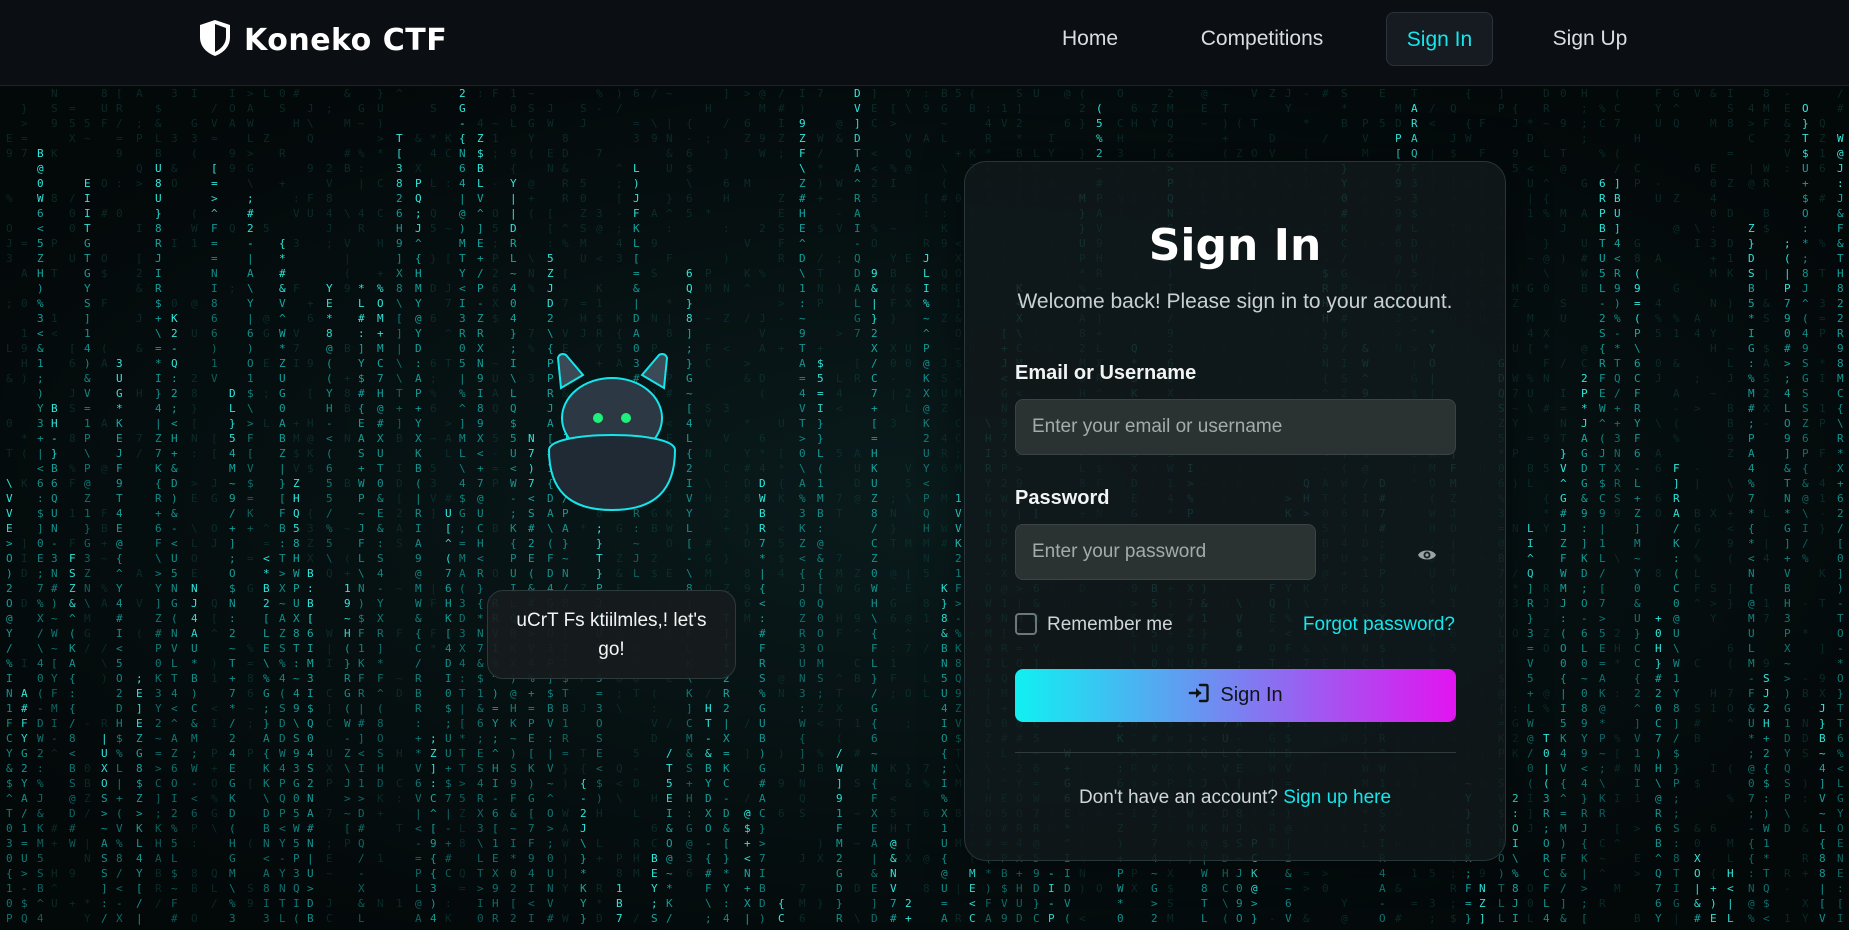 This screenshot has width=1849, height=930. What do you see at coordinates (1337, 797) in the screenshot?
I see `sign-up-link: Sign up here` at bounding box center [1337, 797].